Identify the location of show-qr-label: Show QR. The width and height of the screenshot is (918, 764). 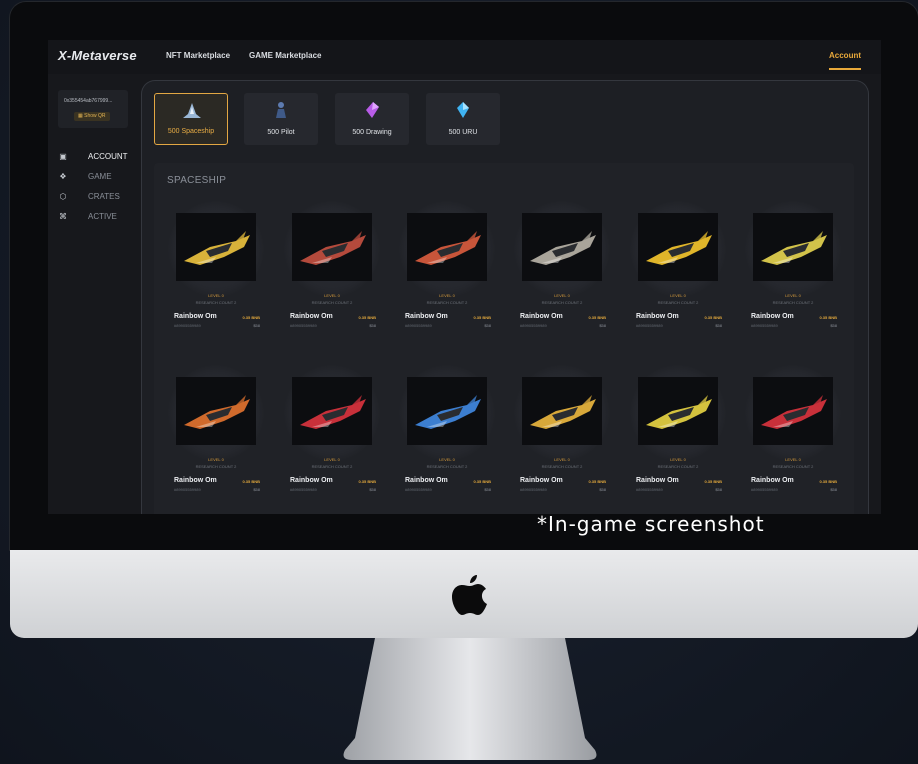
(95, 116).